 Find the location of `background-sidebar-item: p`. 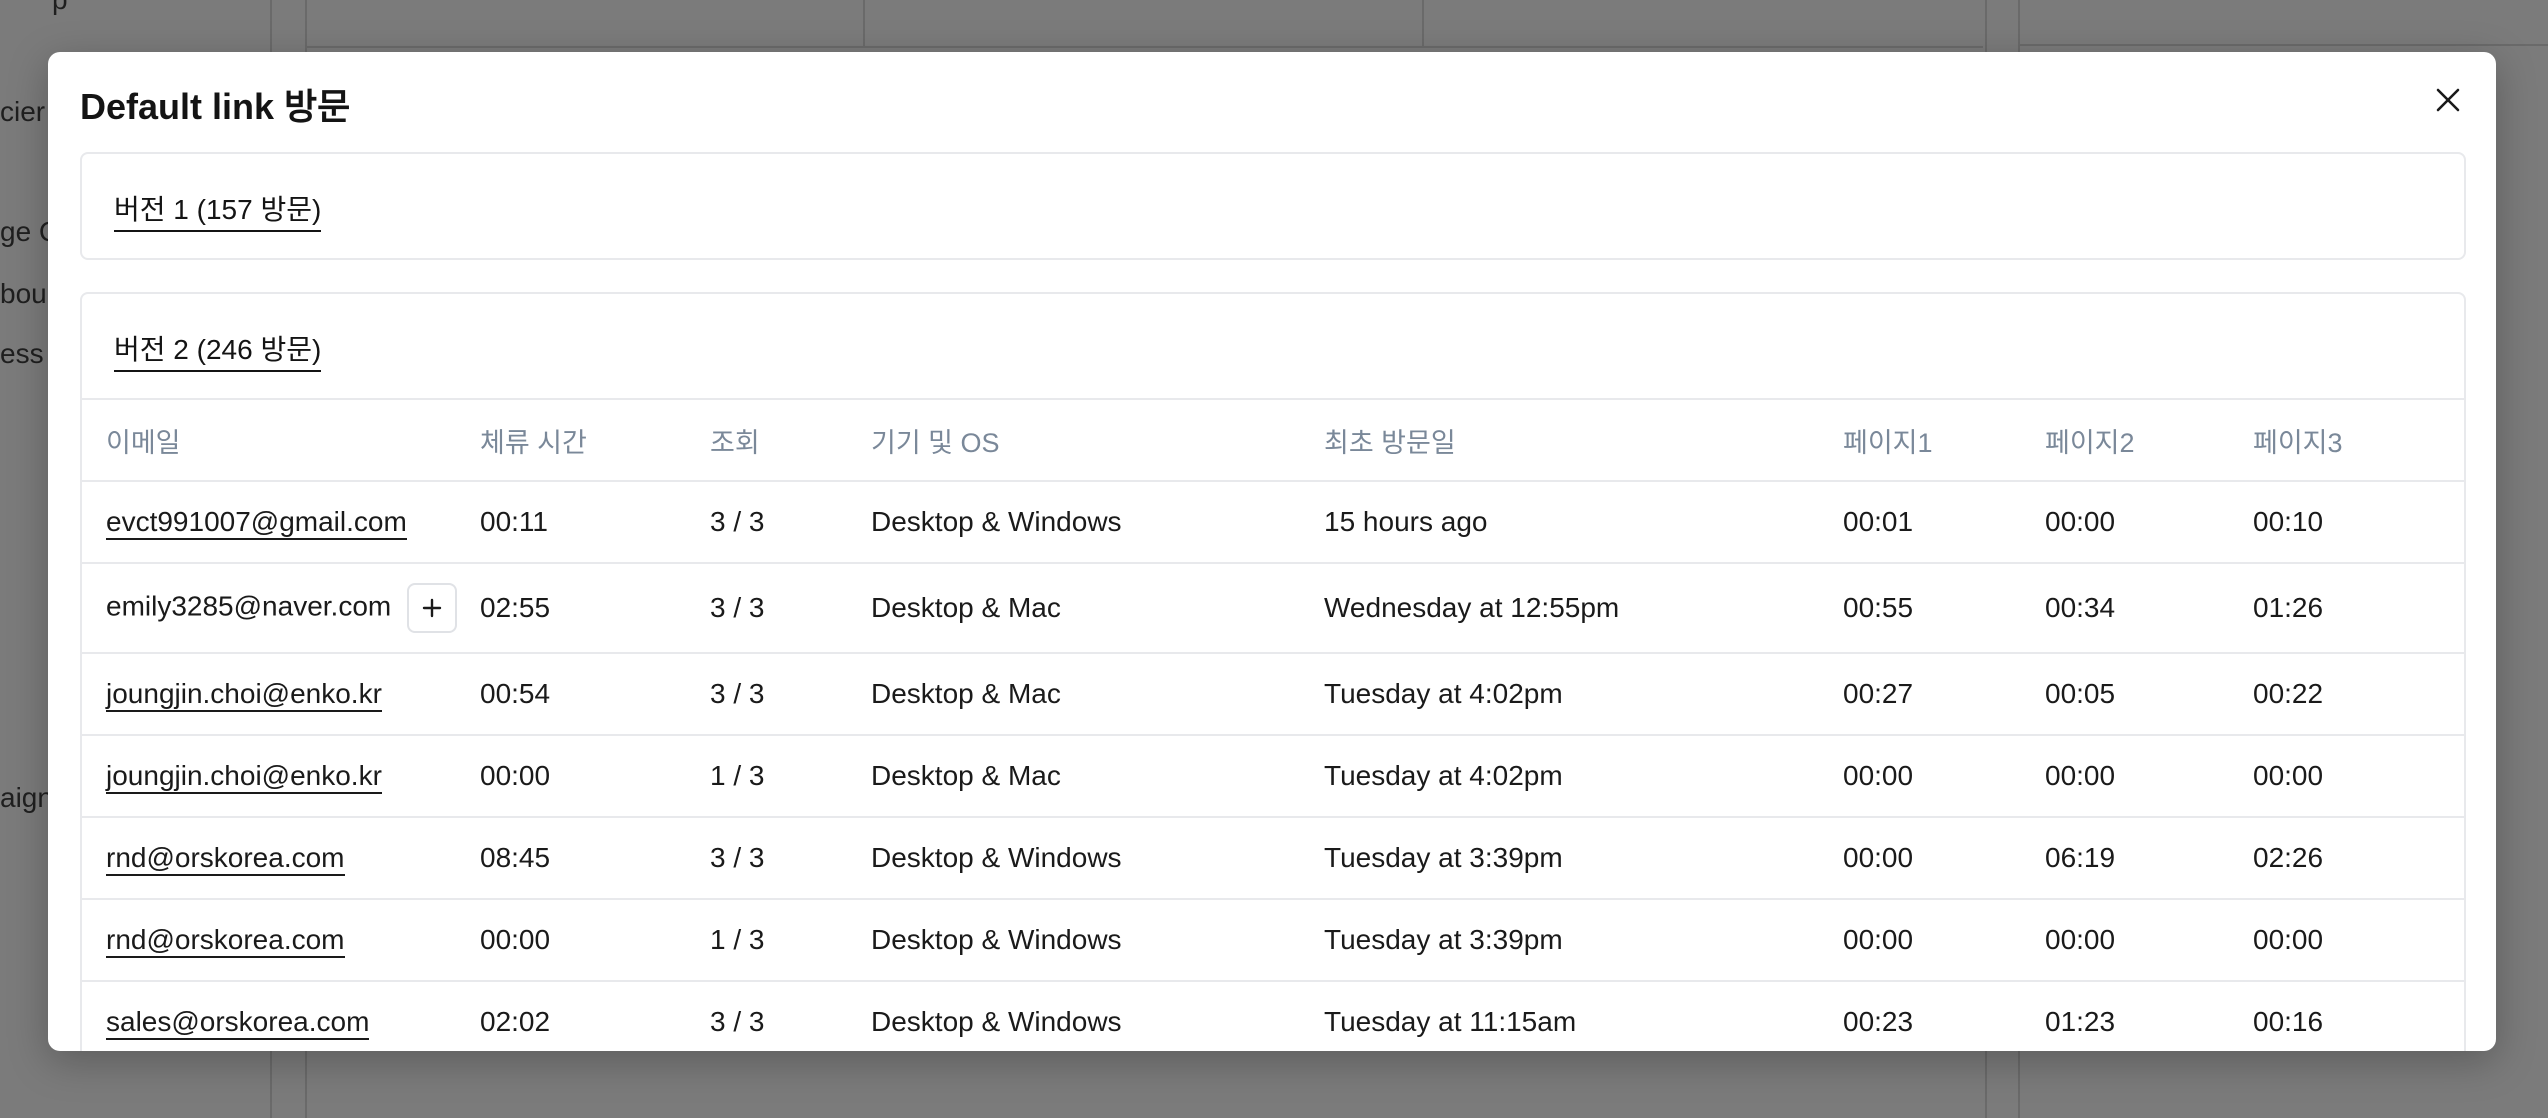

background-sidebar-item: p is located at coordinates (60, 8).